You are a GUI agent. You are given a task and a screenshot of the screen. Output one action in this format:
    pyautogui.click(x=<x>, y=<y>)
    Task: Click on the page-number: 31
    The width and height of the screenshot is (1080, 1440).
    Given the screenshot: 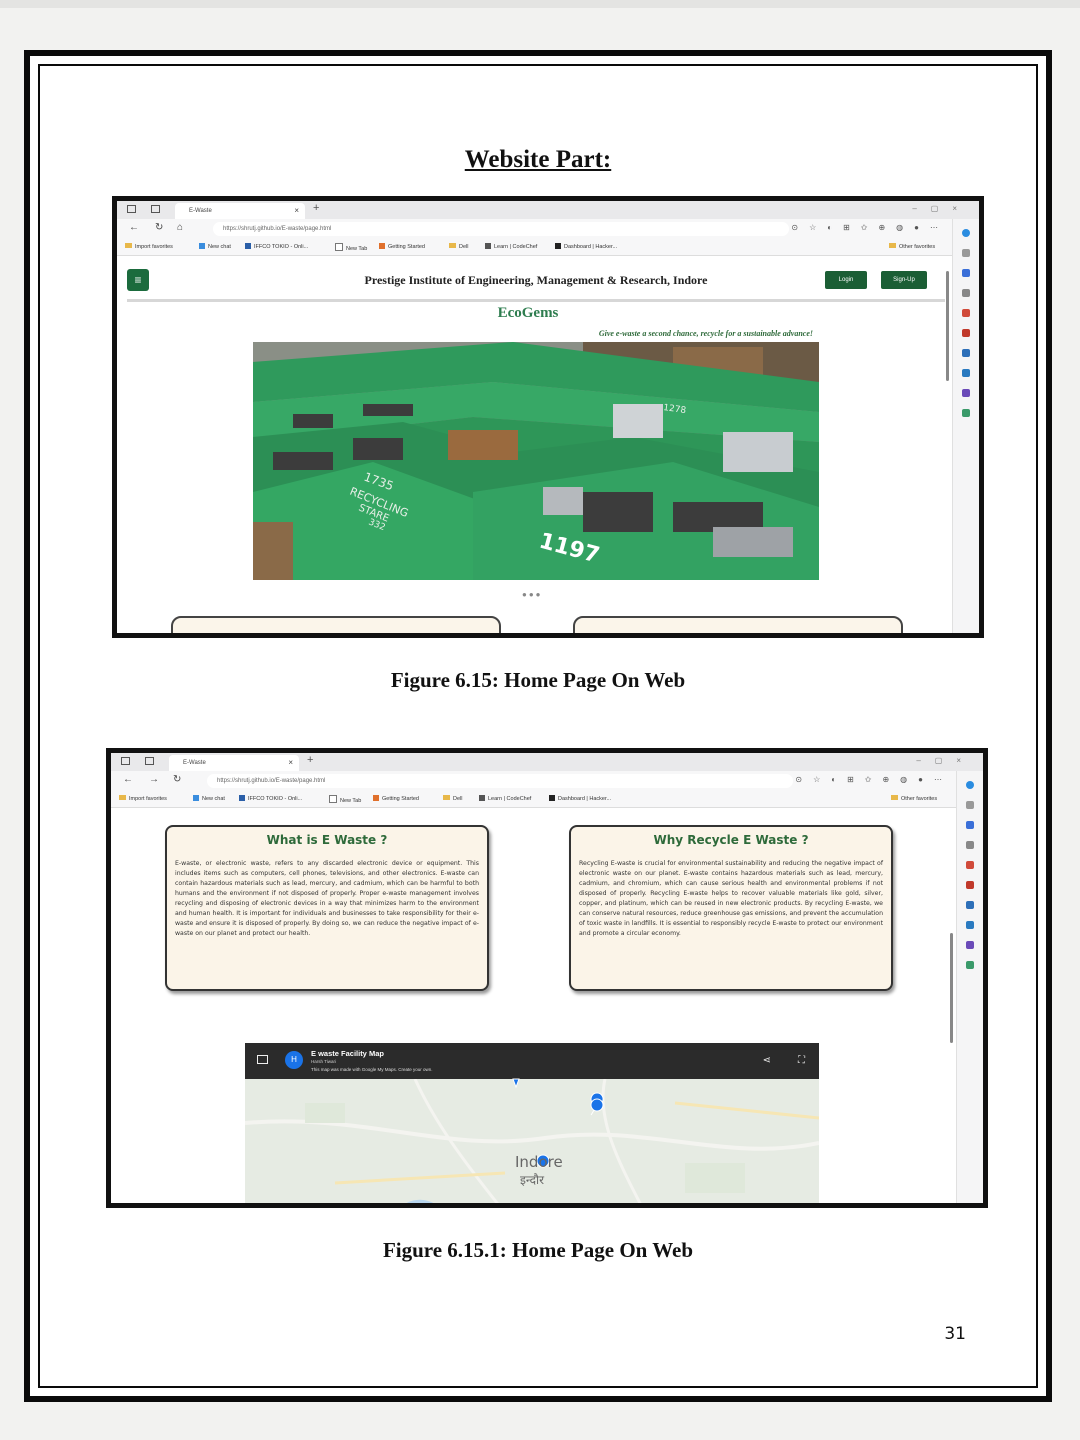 What is the action you would take?
    pyautogui.click(x=955, y=1334)
    